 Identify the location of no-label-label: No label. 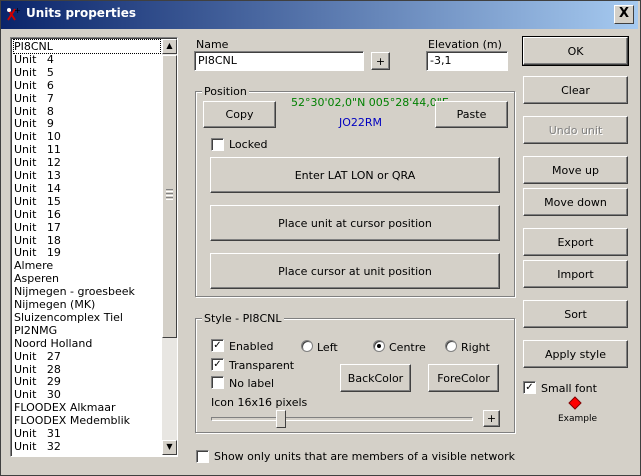
(252, 383).